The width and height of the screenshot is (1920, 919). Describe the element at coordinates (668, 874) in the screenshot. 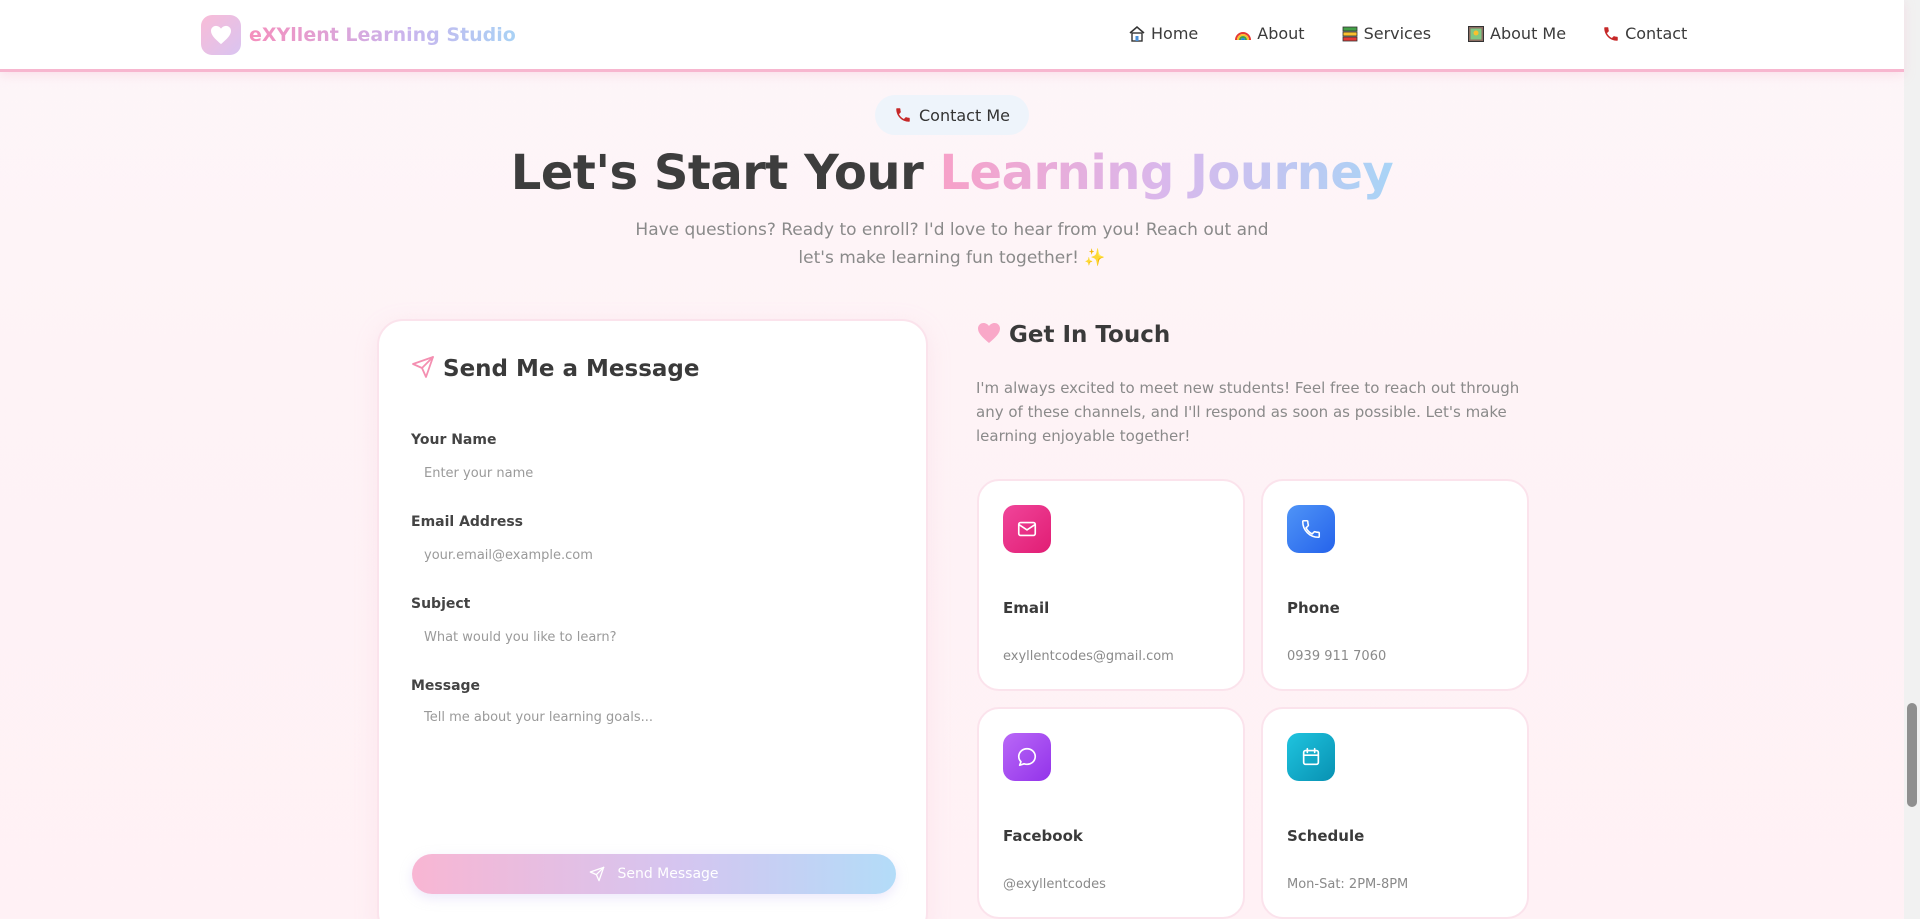

I see `send-button-label: Send Message` at that location.